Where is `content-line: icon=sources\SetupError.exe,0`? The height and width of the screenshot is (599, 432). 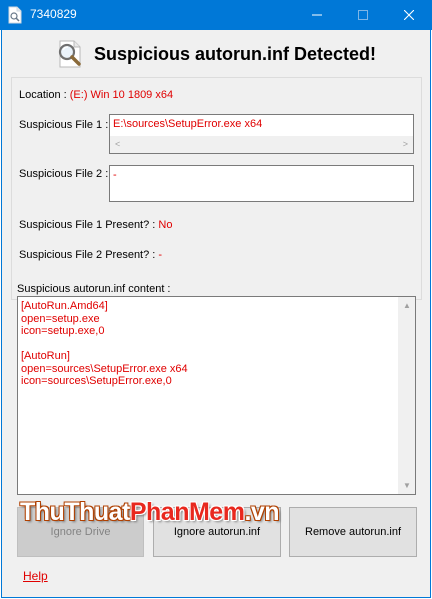
content-line: icon=sources\SetupError.exe,0 is located at coordinates (96, 381).